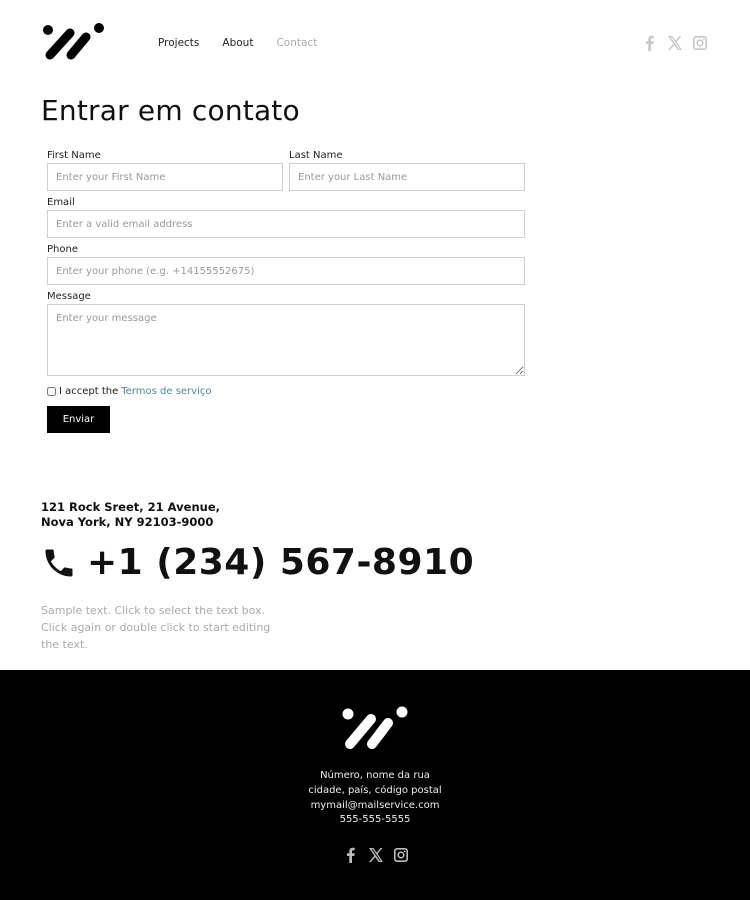  Describe the element at coordinates (375, 806) in the screenshot. I see `footer-email: mymail@mailservice.com` at that location.